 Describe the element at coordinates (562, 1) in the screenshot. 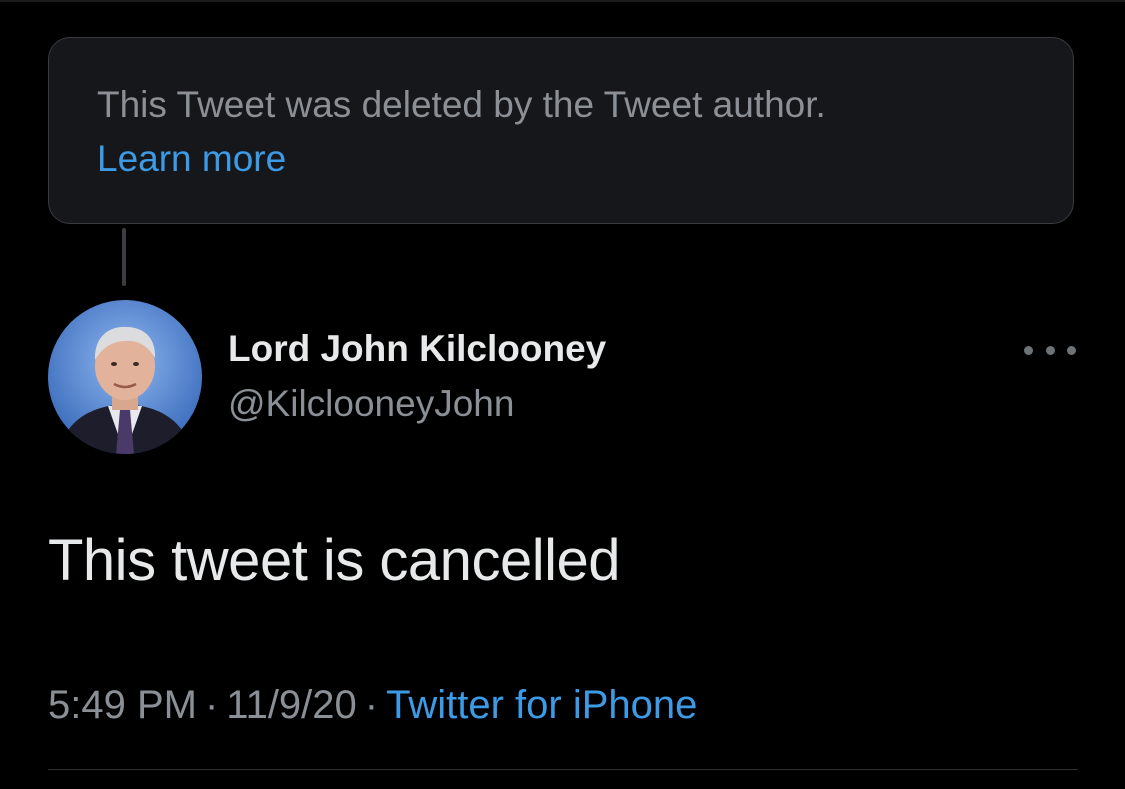

I see `top-divider` at that location.